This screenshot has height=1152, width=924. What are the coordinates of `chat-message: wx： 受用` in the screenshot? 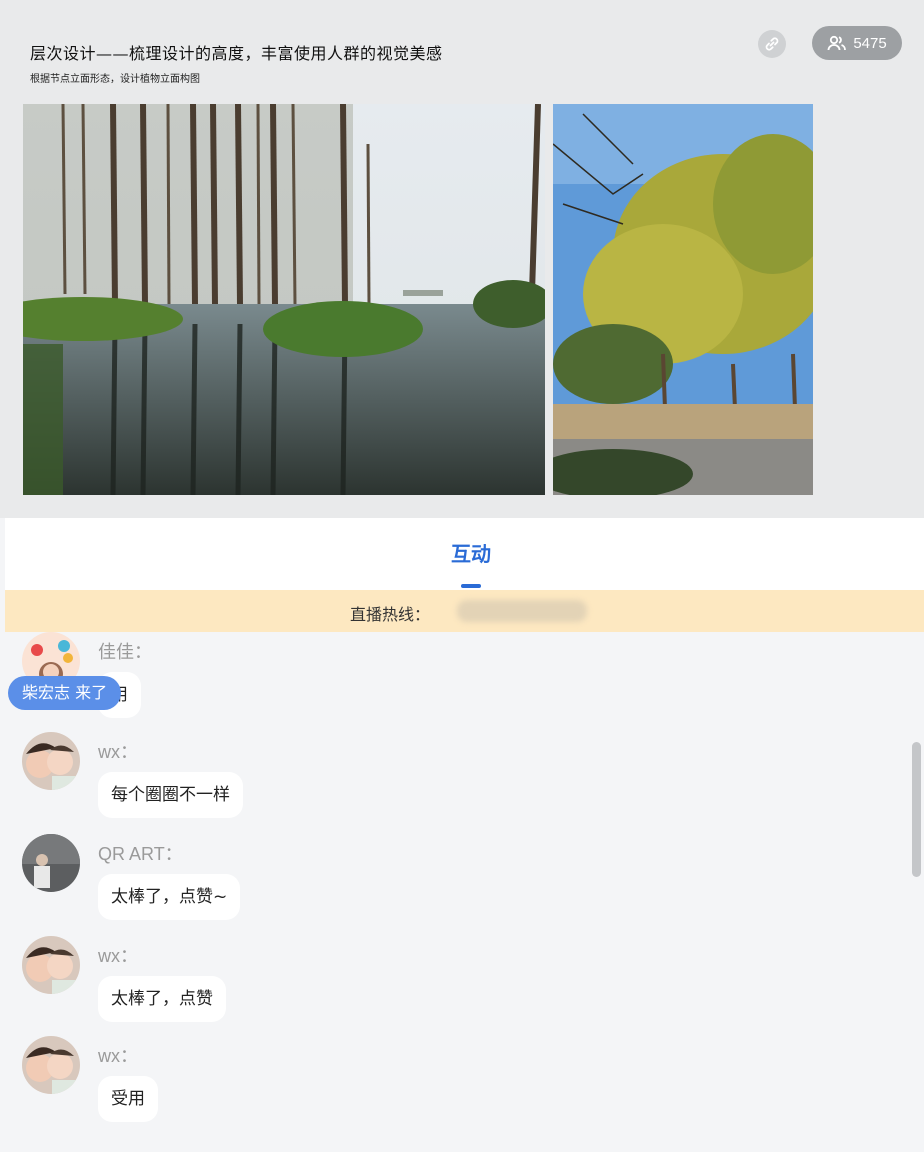 It's located at (445, 1086).